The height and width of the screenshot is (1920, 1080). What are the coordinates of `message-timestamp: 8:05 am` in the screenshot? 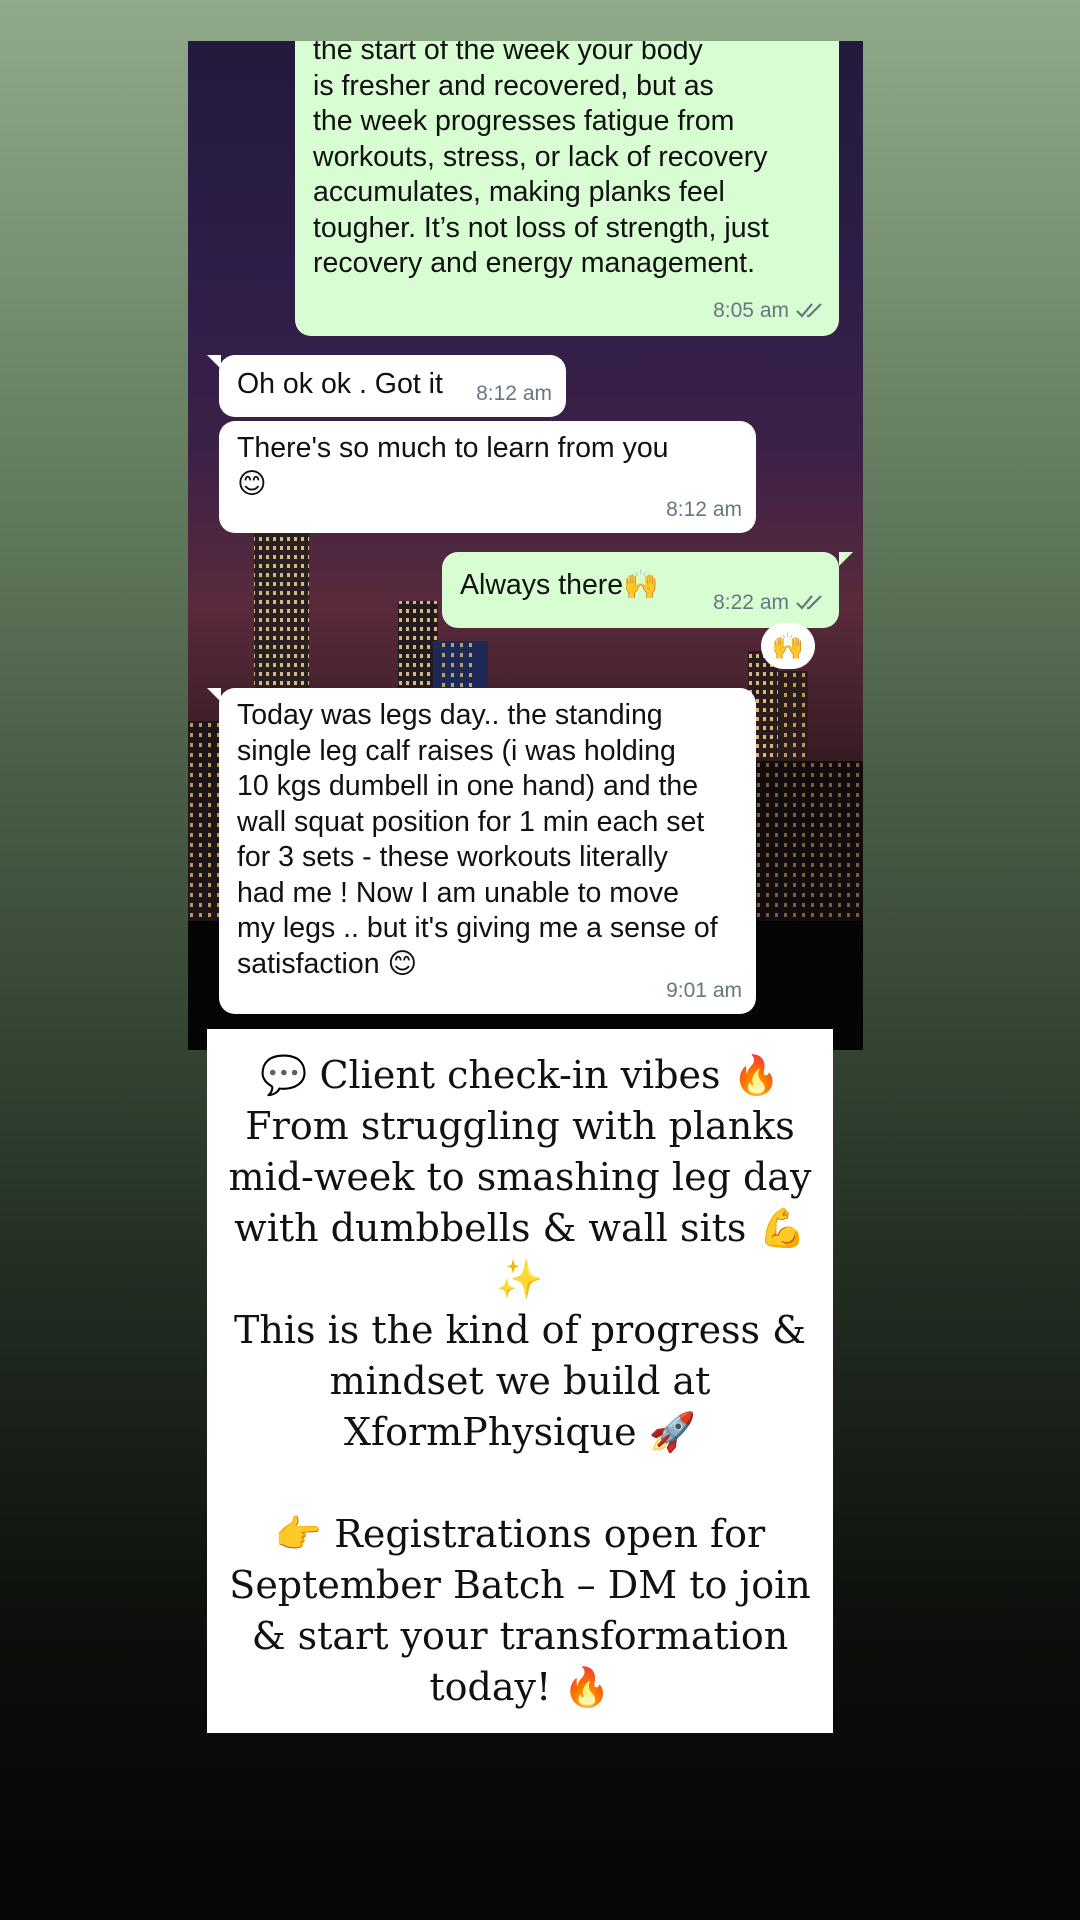 It's located at (769, 311).